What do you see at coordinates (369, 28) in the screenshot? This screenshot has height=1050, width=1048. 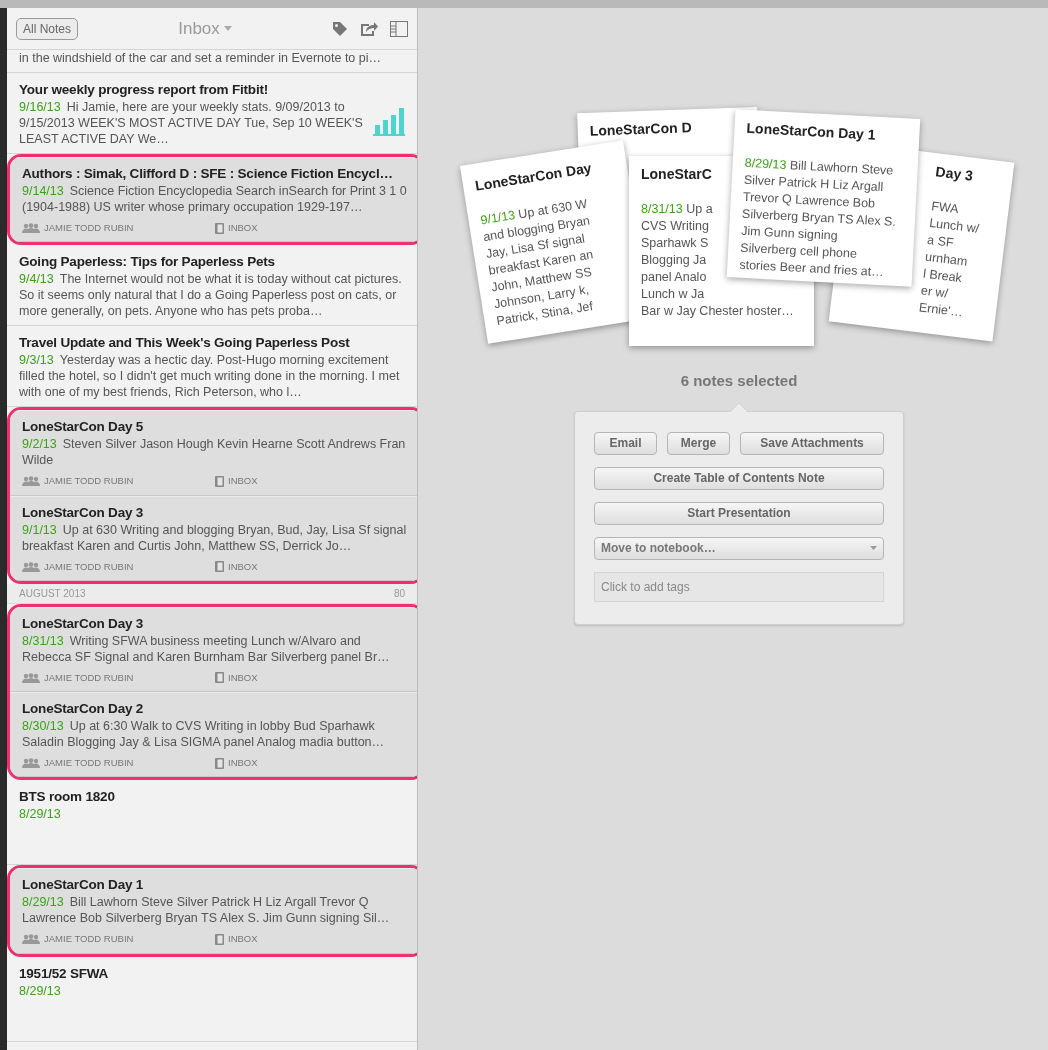 I see `share-icon` at bounding box center [369, 28].